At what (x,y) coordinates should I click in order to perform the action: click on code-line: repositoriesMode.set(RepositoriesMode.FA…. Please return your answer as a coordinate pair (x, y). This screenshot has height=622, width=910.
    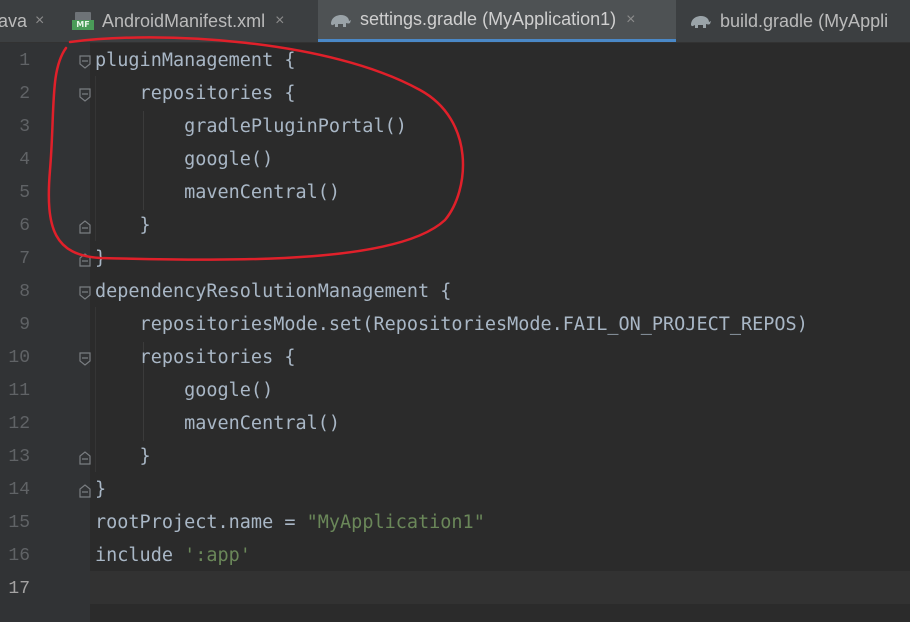
    Looking at the image, I should click on (451, 324).